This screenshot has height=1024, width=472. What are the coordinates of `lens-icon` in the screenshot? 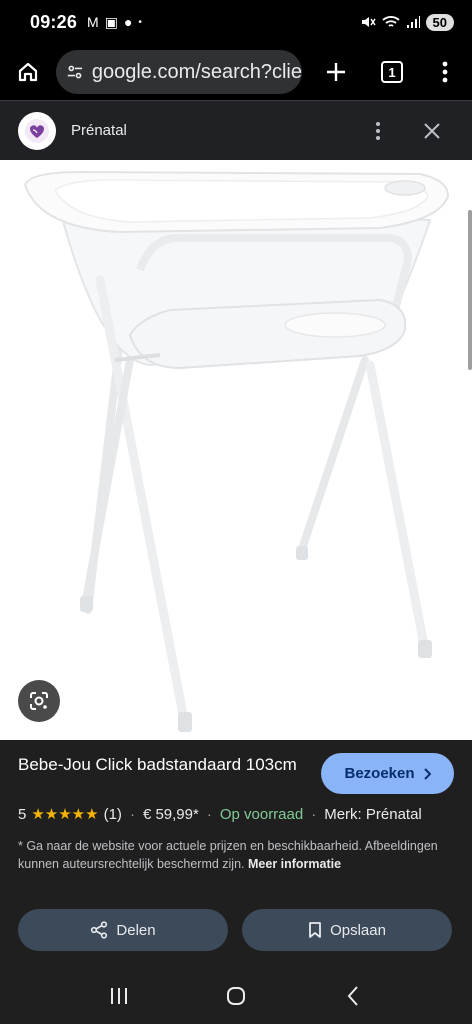 It's located at (39, 701).